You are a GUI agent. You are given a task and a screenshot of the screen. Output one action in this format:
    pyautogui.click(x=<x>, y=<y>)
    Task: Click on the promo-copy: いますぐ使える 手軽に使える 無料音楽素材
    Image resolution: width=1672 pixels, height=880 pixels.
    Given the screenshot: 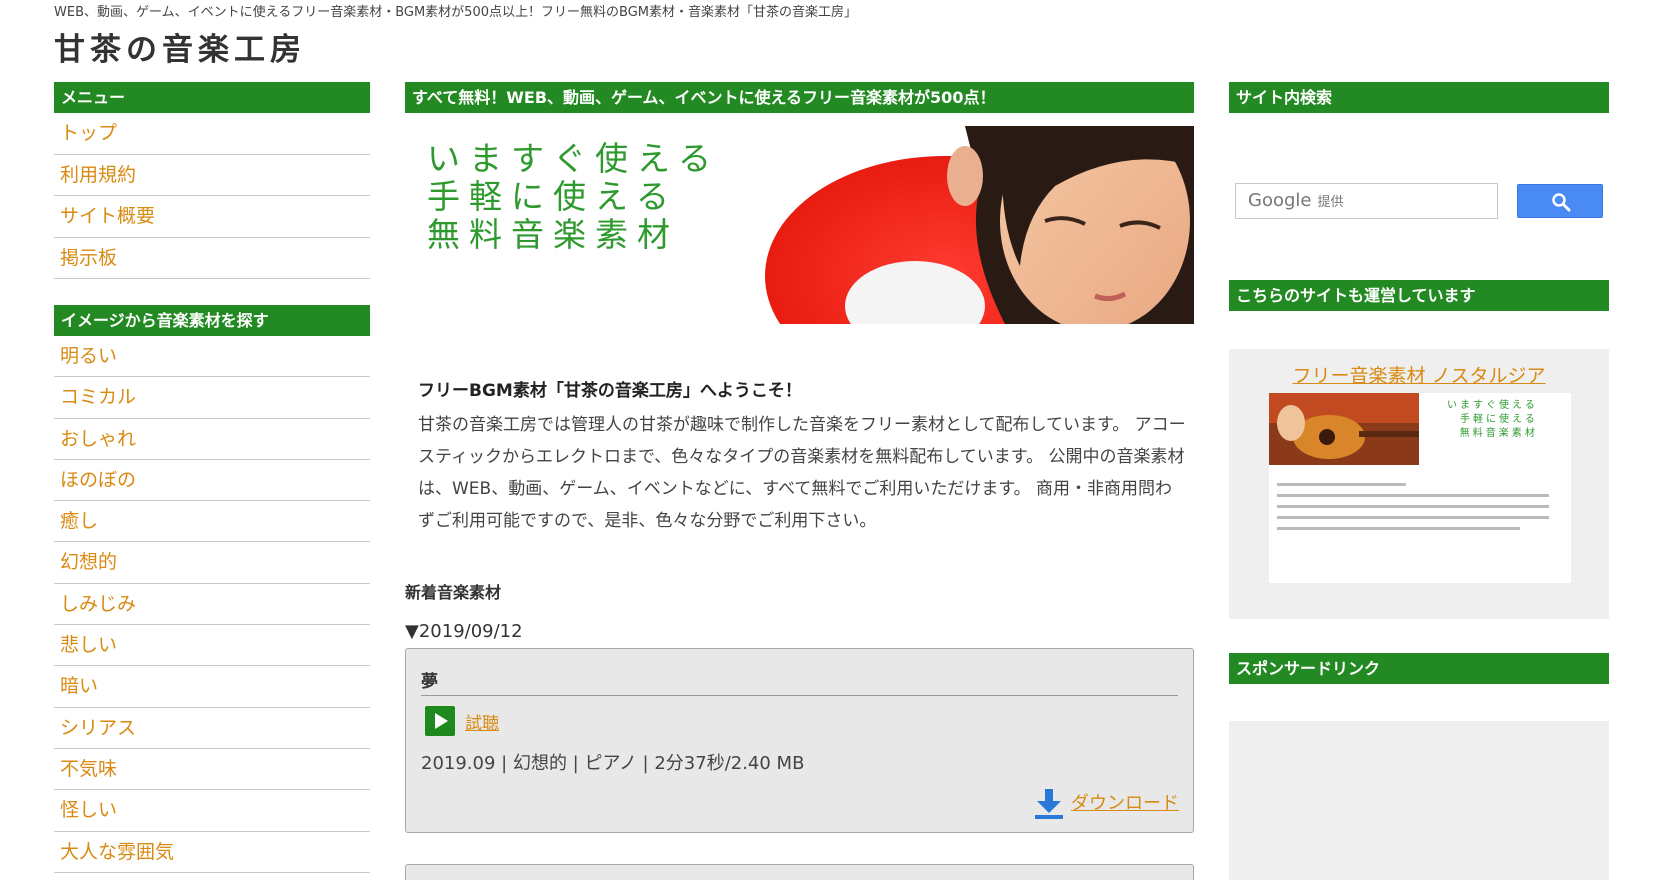 What is the action you would take?
    pyautogui.click(x=1492, y=420)
    